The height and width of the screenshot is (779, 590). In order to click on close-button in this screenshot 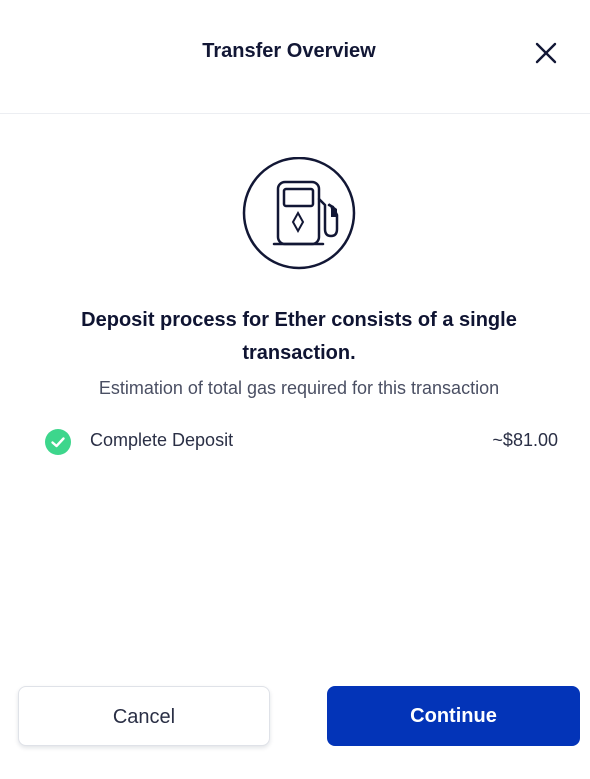, I will do `click(546, 54)`.